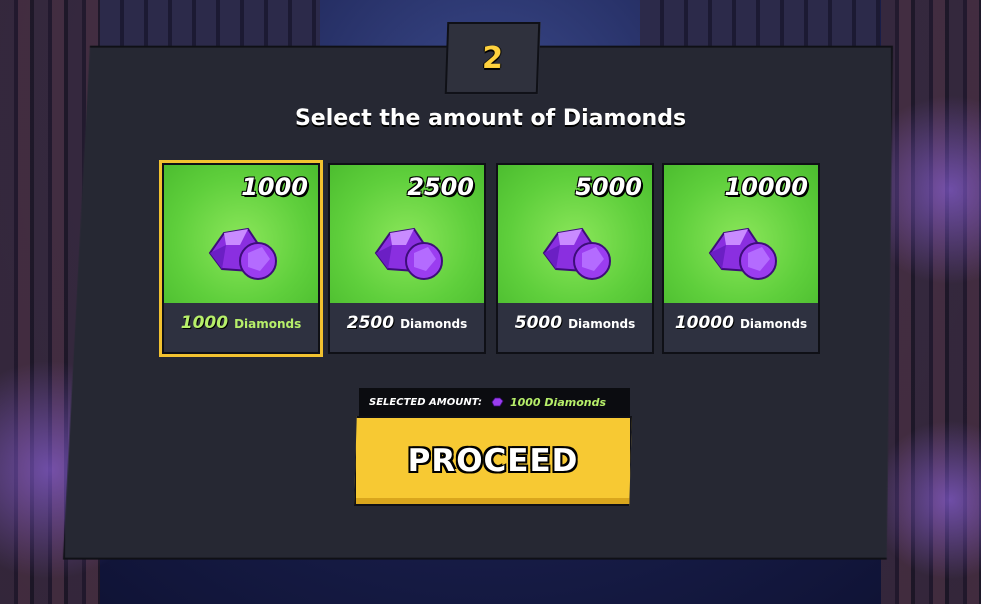 This screenshot has height=604, width=981. I want to click on bookshelf-top-left, so click(210, 24).